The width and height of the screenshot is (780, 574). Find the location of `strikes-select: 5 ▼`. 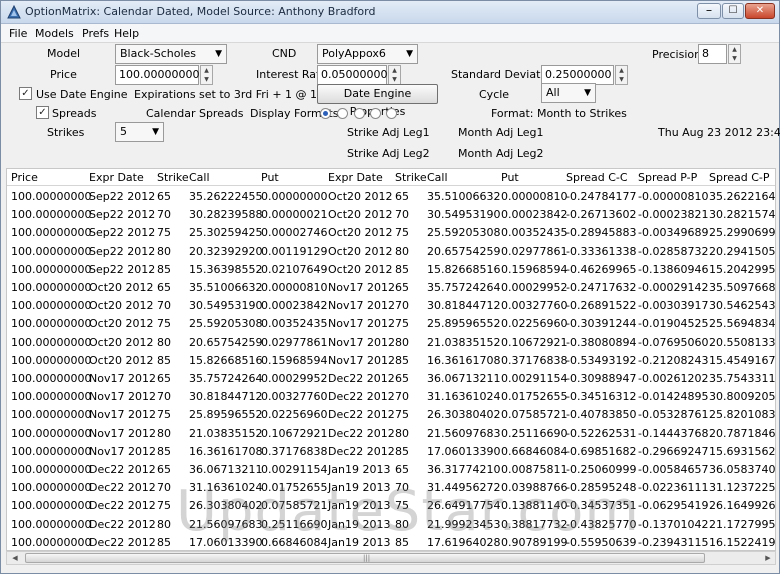

strikes-select: 5 ▼ is located at coordinates (139, 132).